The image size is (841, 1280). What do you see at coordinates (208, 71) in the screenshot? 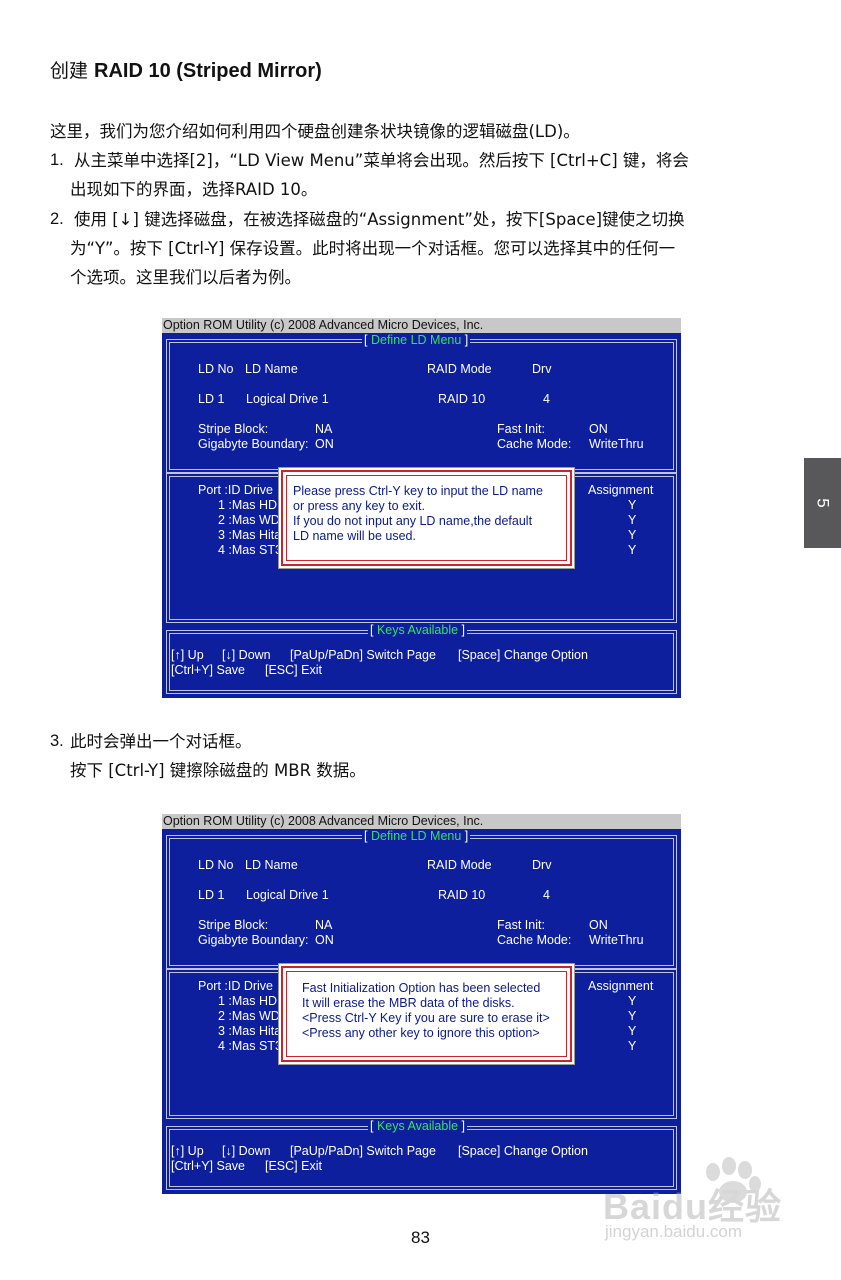
I see `title-bold: RAID 10 (Striped Mirror)` at bounding box center [208, 71].